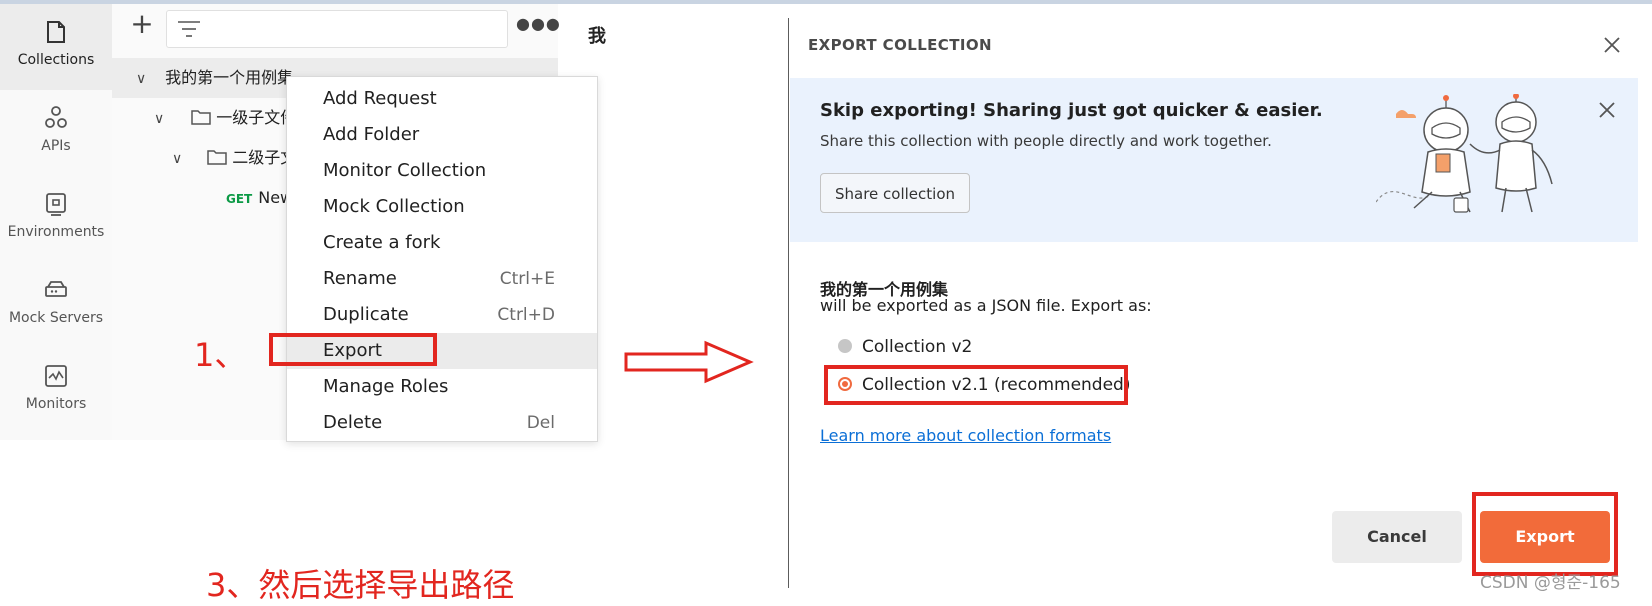 The image size is (1652, 606). Describe the element at coordinates (1397, 537) in the screenshot. I see `cancel-button: Cancel` at that location.